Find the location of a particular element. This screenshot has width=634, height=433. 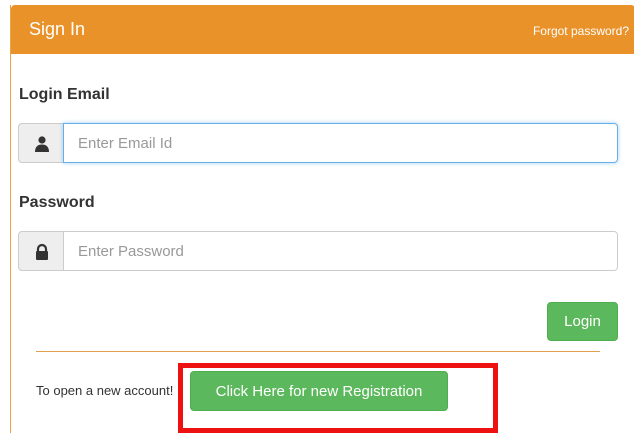

password-input-group is located at coordinates (318, 251).